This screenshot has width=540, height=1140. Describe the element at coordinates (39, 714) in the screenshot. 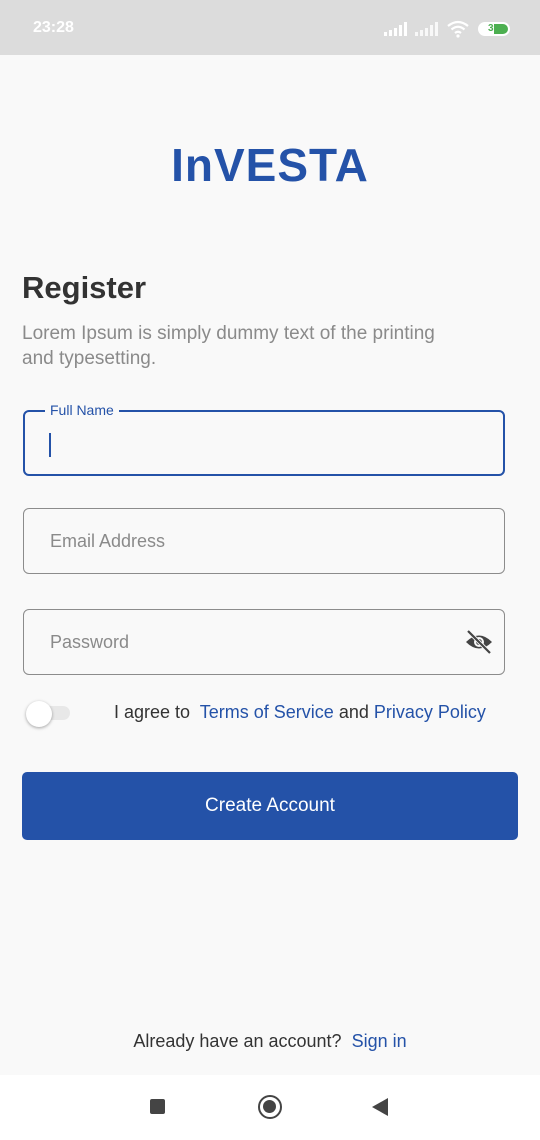

I see `toggle-knob` at that location.